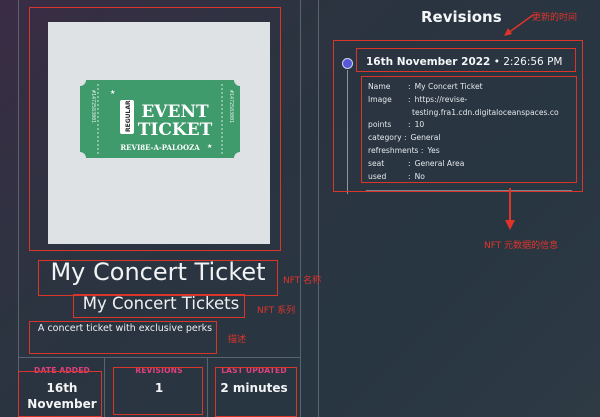 The width and height of the screenshot is (600, 417). I want to click on annotation-nft-series: NFT 系列, so click(276, 311).